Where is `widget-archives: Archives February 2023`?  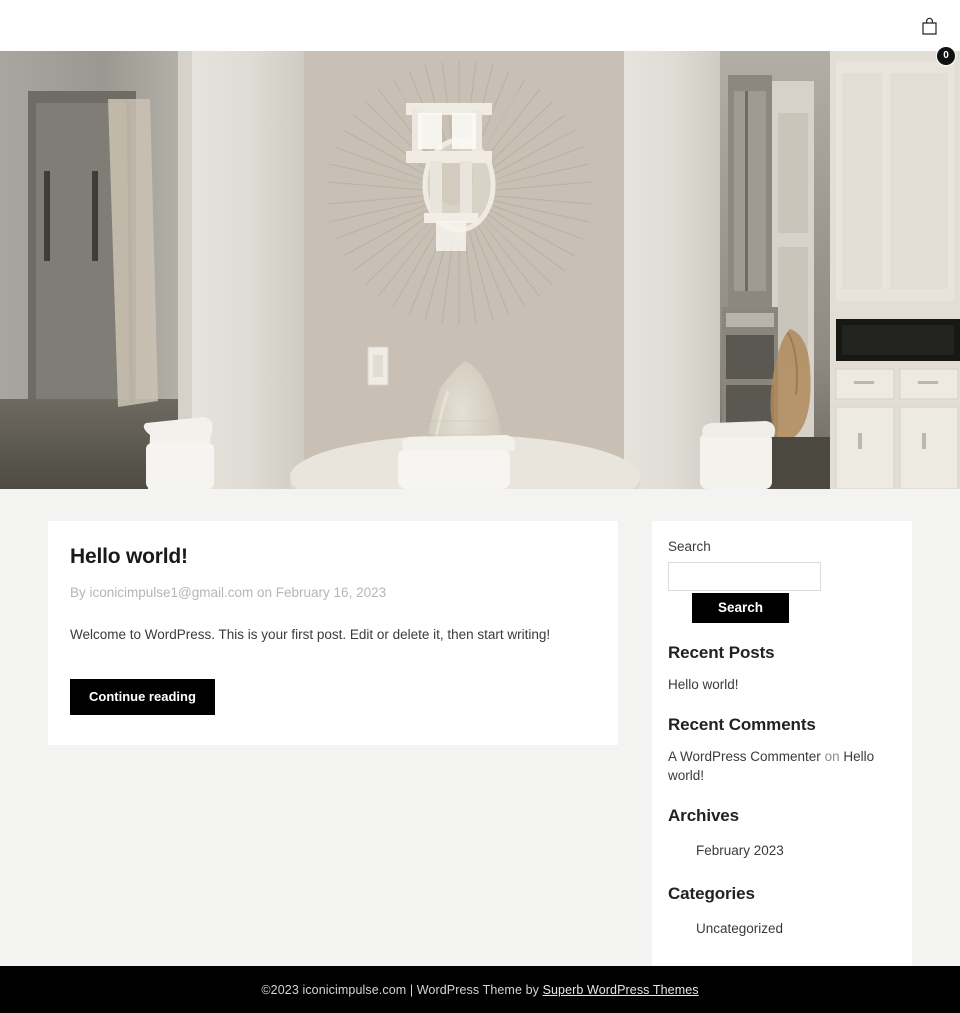 widget-archives: Archives February 2023 is located at coordinates (782, 835).